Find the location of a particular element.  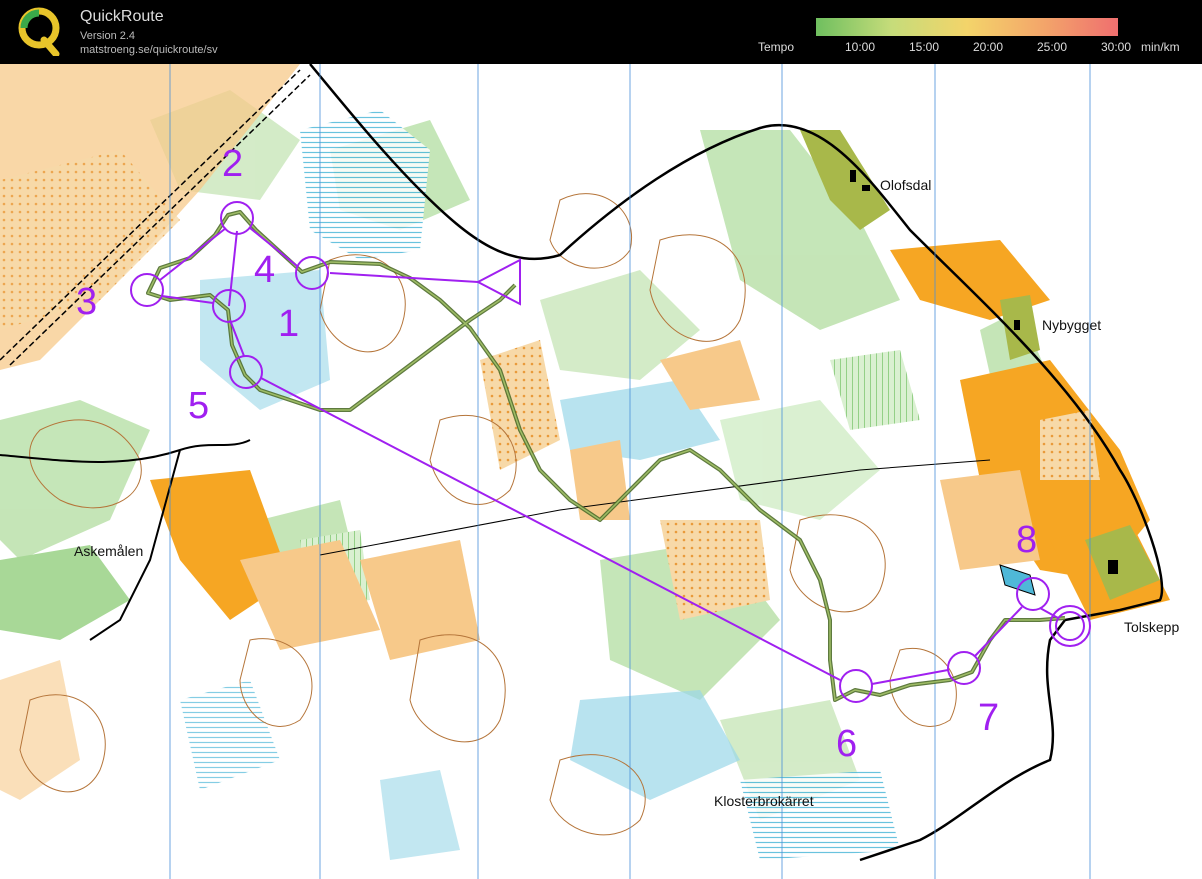

app-version: Version 2.4 is located at coordinates (108, 36).